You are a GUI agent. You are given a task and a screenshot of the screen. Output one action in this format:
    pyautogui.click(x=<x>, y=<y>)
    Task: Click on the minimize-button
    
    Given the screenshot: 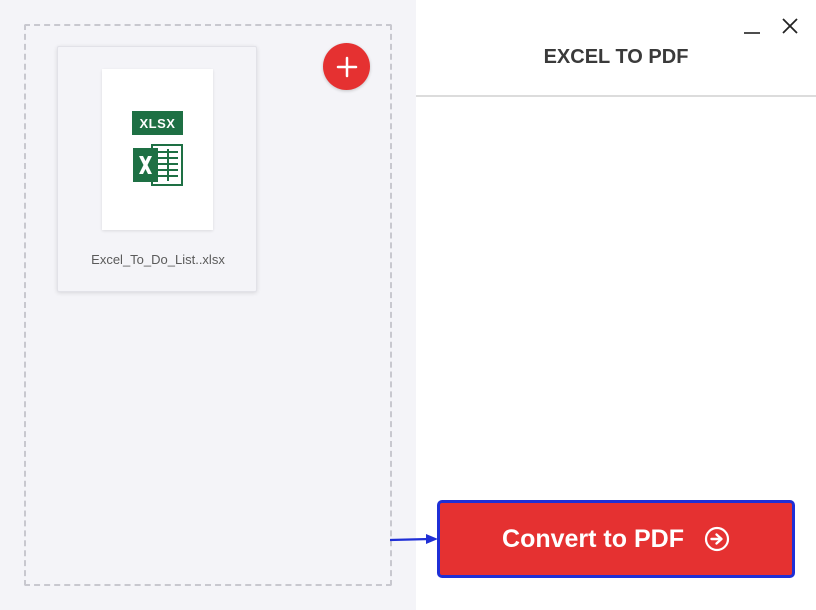 What is the action you would take?
    pyautogui.click(x=752, y=26)
    